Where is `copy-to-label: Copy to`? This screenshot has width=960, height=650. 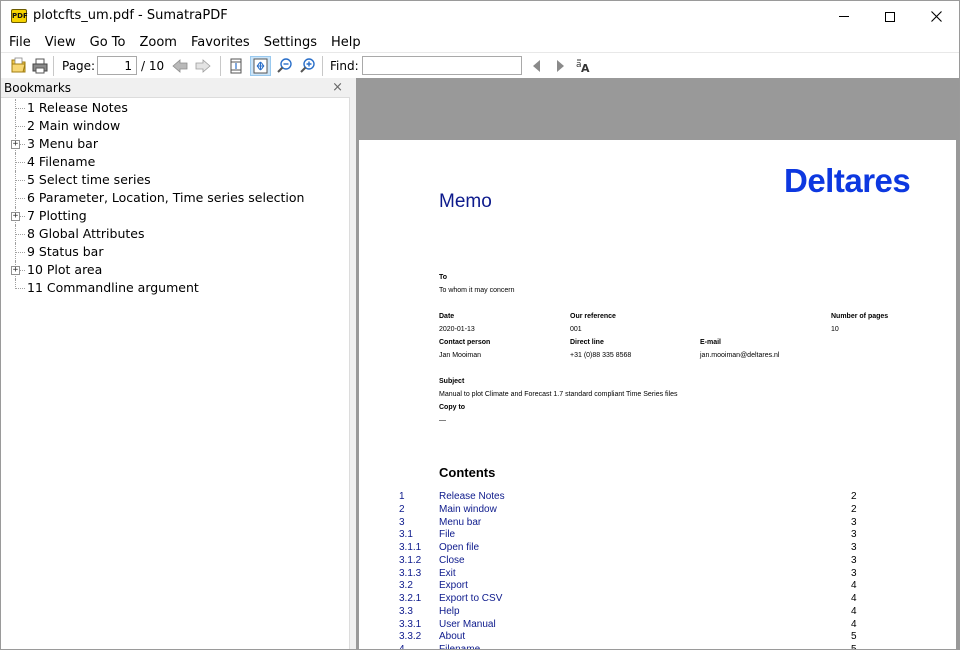 copy-to-label: Copy to is located at coordinates (452, 407).